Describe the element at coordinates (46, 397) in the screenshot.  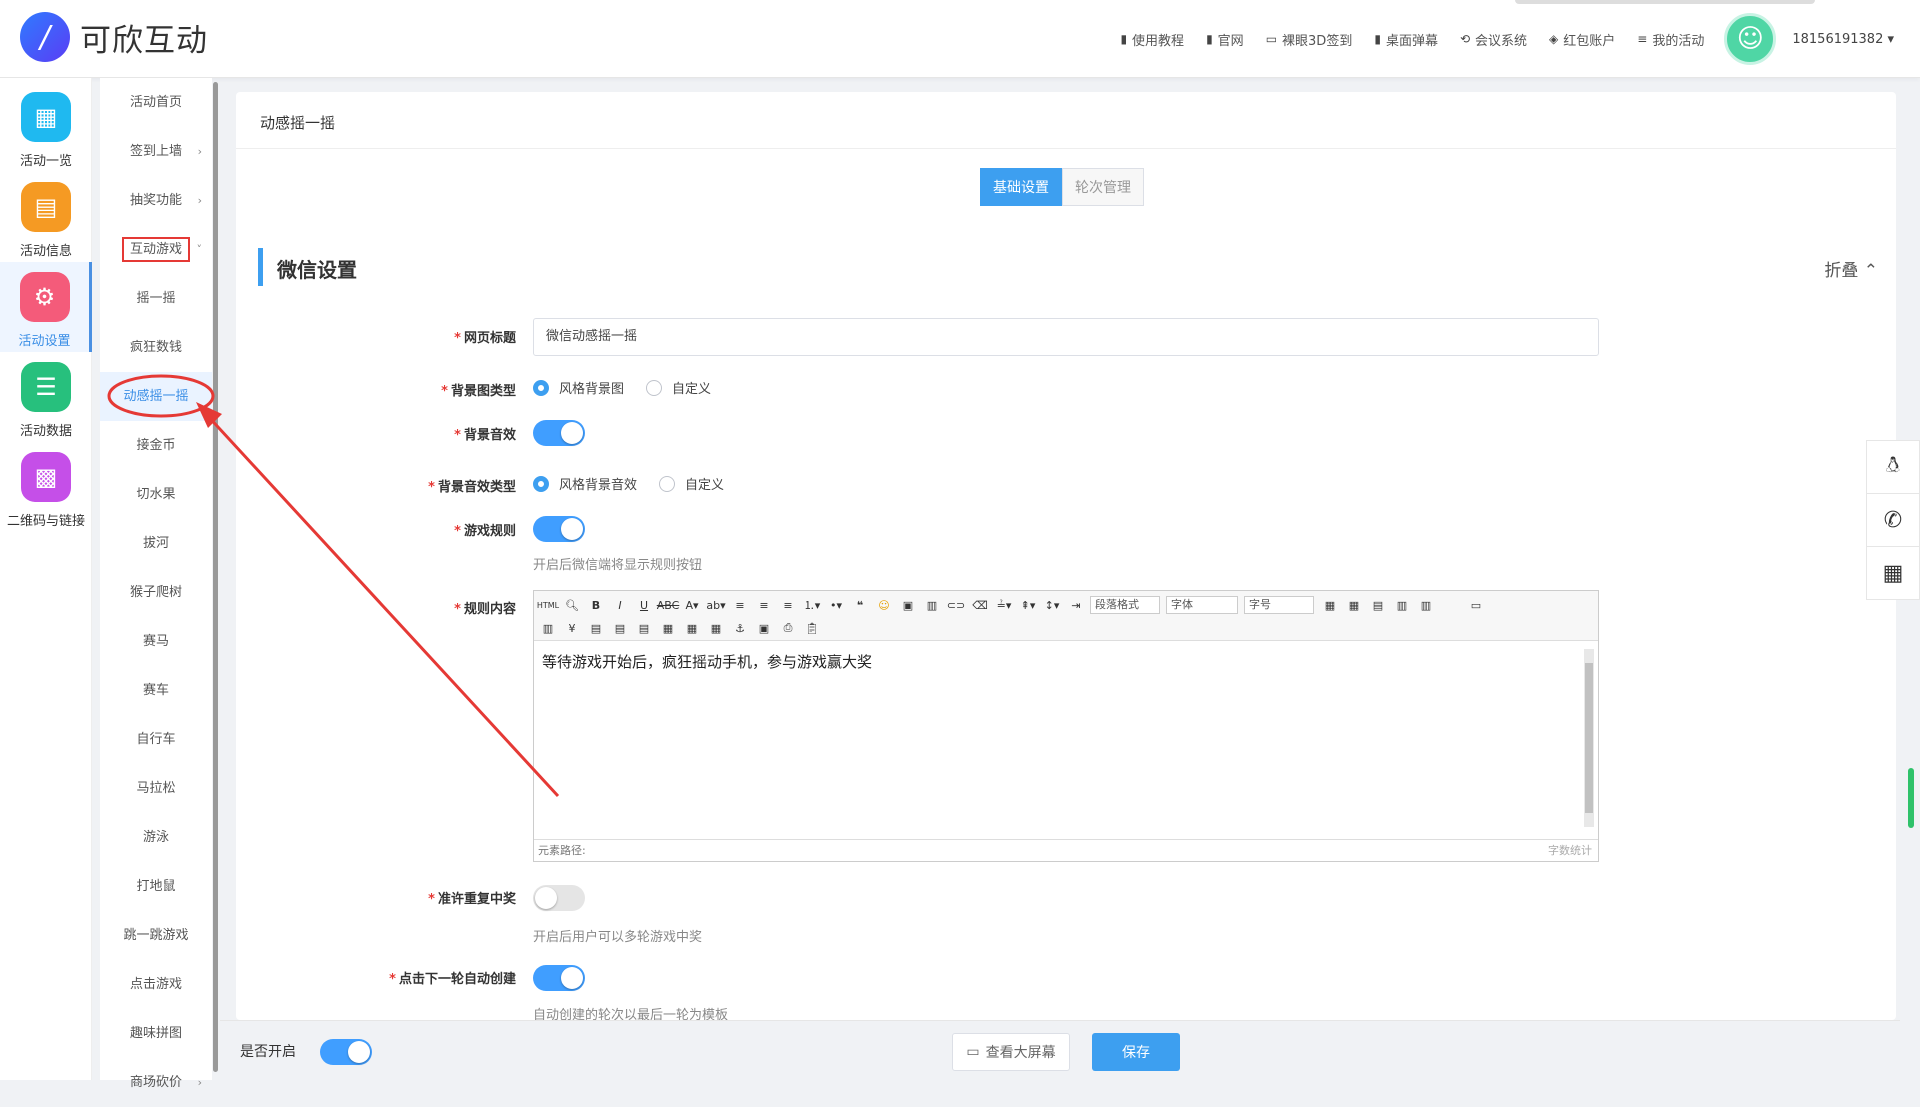
I see `sidebar-item-data: ☰ 活动数据` at that location.